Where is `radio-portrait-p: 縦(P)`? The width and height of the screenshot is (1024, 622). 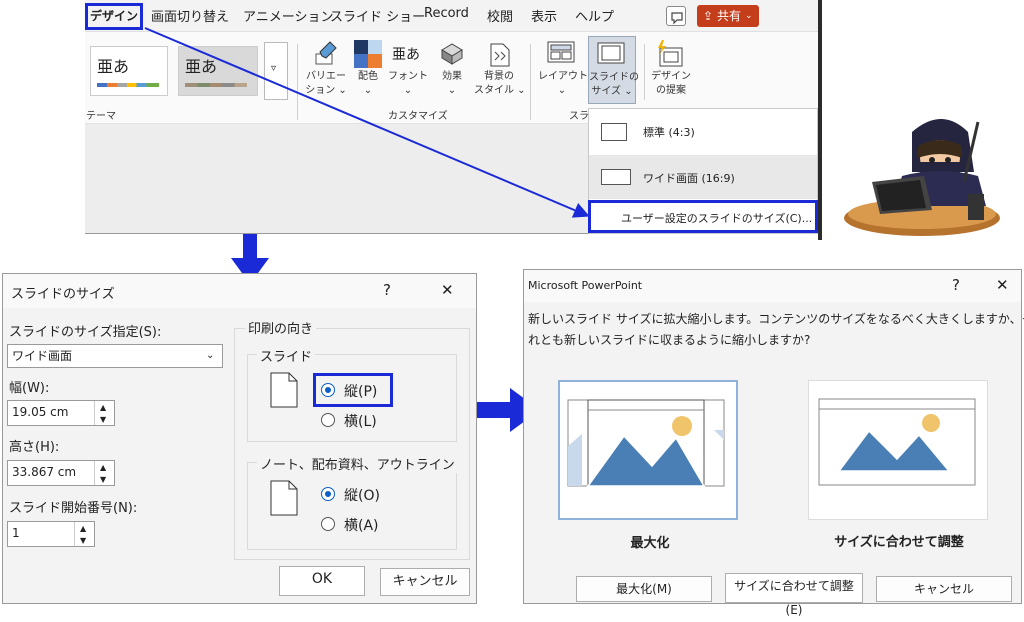
radio-portrait-p: 縦(P) is located at coordinates (361, 391).